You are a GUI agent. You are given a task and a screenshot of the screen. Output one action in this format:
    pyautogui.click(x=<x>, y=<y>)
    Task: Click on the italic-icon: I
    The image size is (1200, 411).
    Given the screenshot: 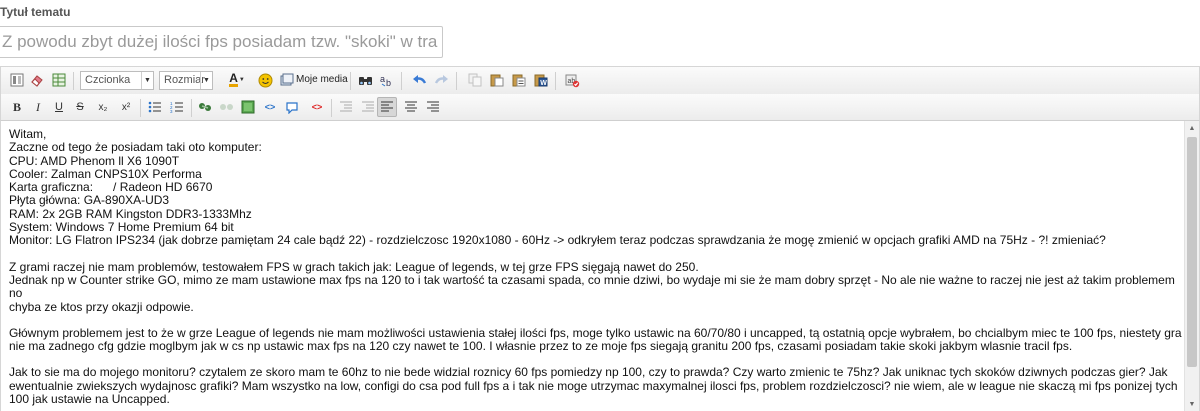 What is the action you would take?
    pyautogui.click(x=38, y=106)
    